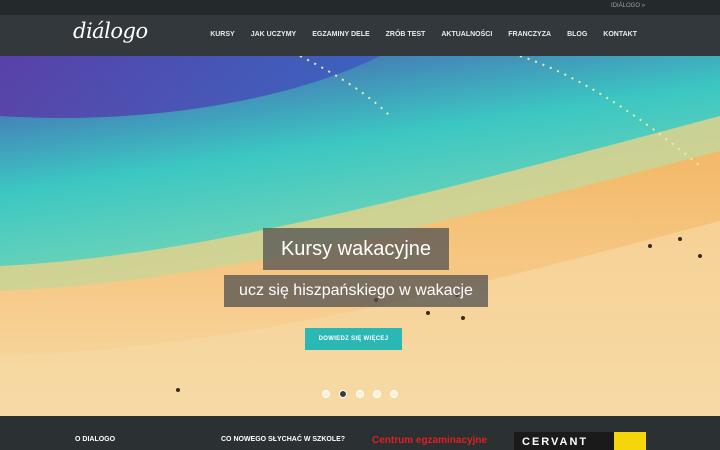  Describe the element at coordinates (466, 34) in the screenshot. I see `nav-item-aktualnosci: AKTUALNOŚCI` at that location.